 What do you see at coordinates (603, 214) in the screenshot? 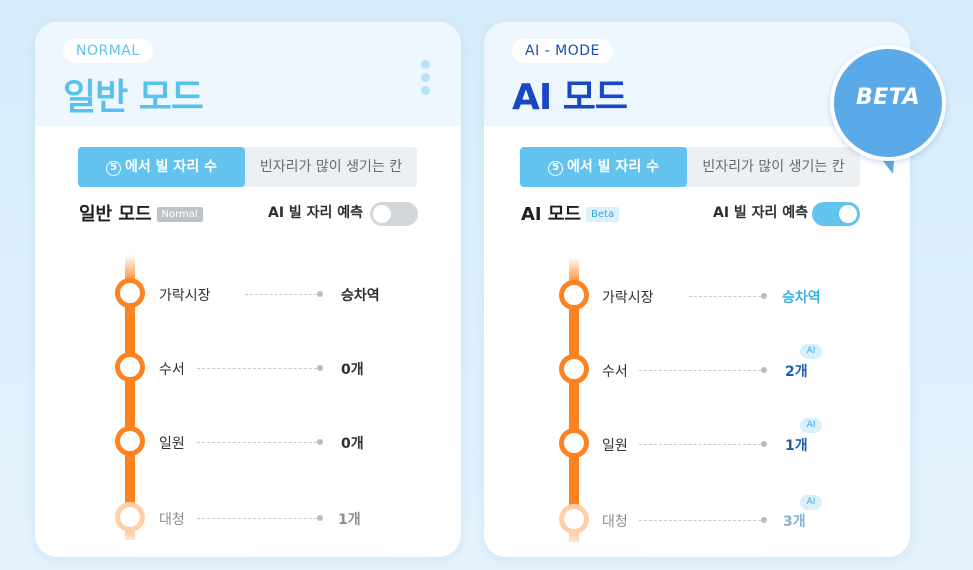
I see `mode-badge: Beta` at bounding box center [603, 214].